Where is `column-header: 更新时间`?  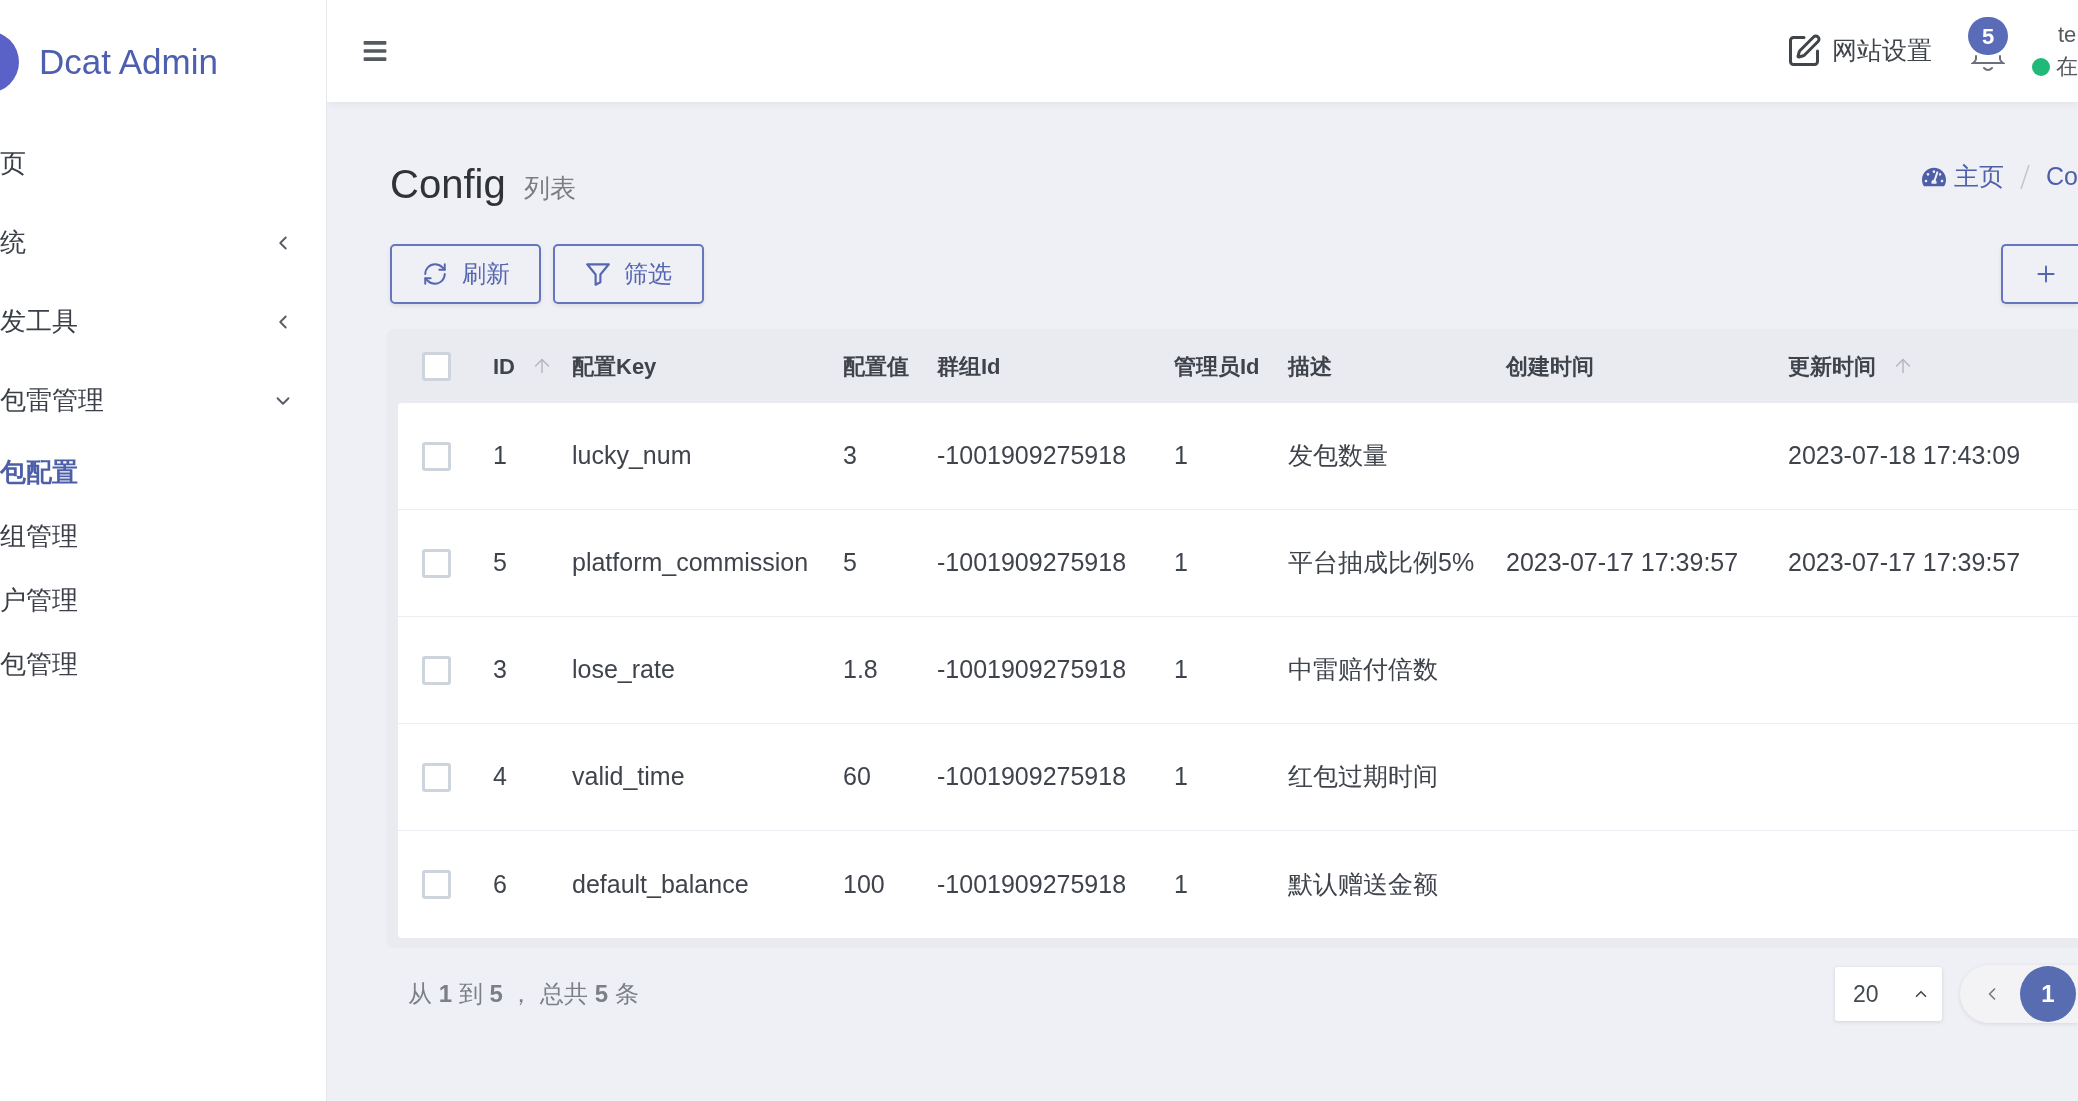
column-header: 更新时间 is located at coordinates (1851, 366).